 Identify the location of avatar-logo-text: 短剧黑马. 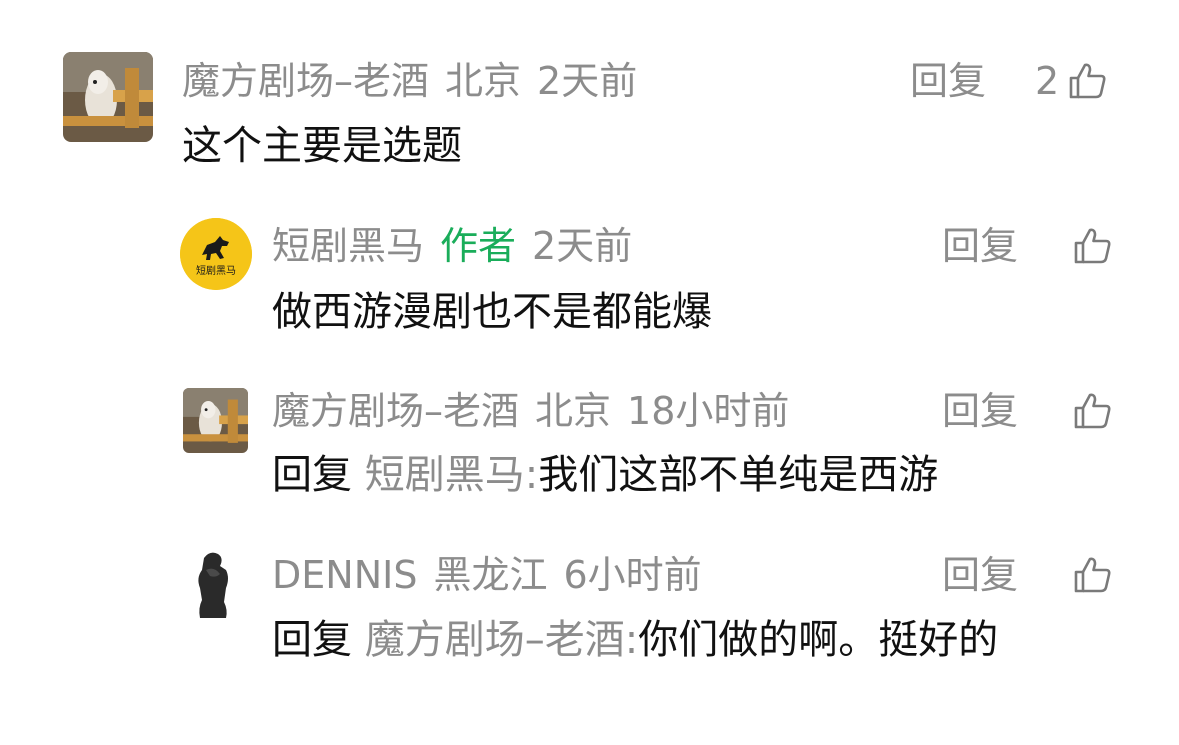
(216, 270).